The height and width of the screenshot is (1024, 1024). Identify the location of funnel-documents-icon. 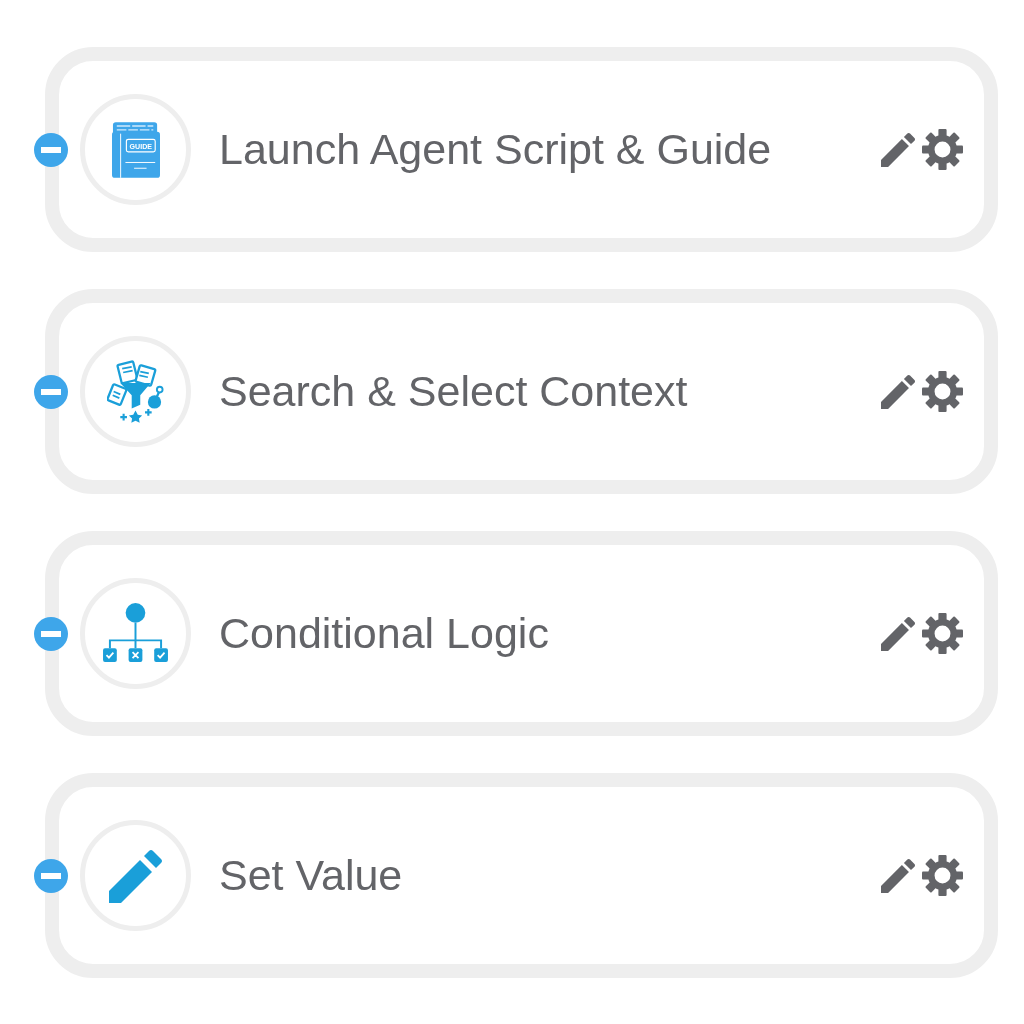
(135, 391).